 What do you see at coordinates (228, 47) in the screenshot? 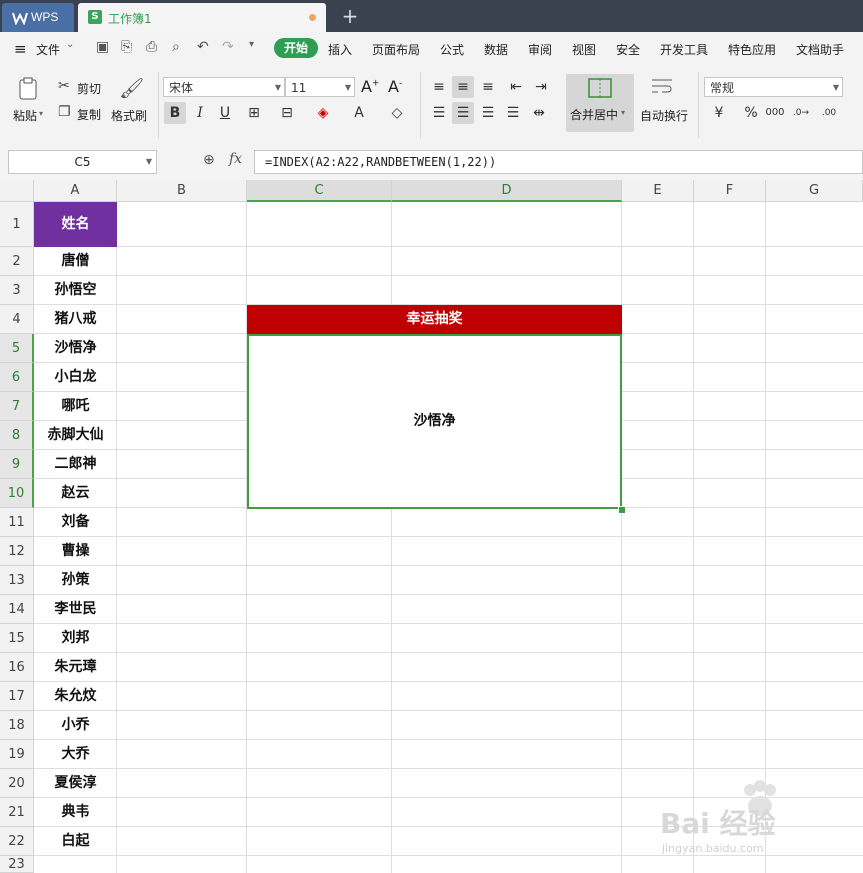
I see `redo-icon: ↷` at bounding box center [228, 47].